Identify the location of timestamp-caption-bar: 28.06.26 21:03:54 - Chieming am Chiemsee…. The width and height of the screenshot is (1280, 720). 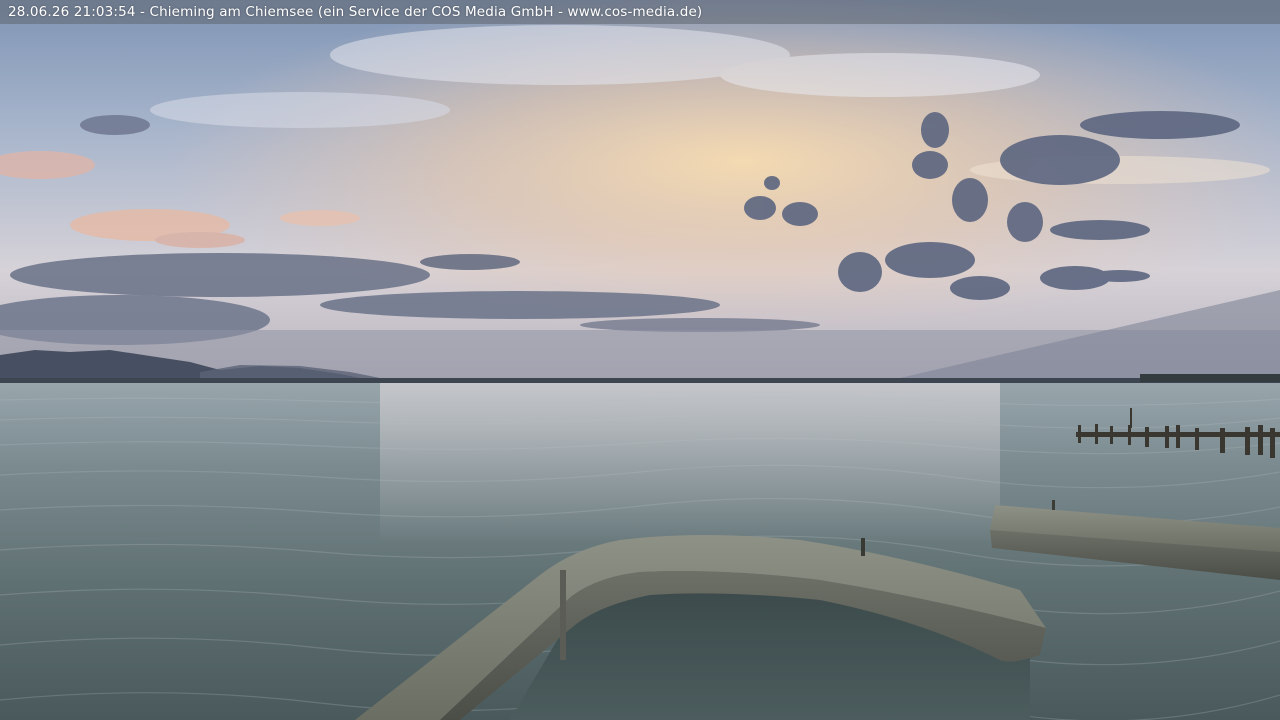
(640, 12).